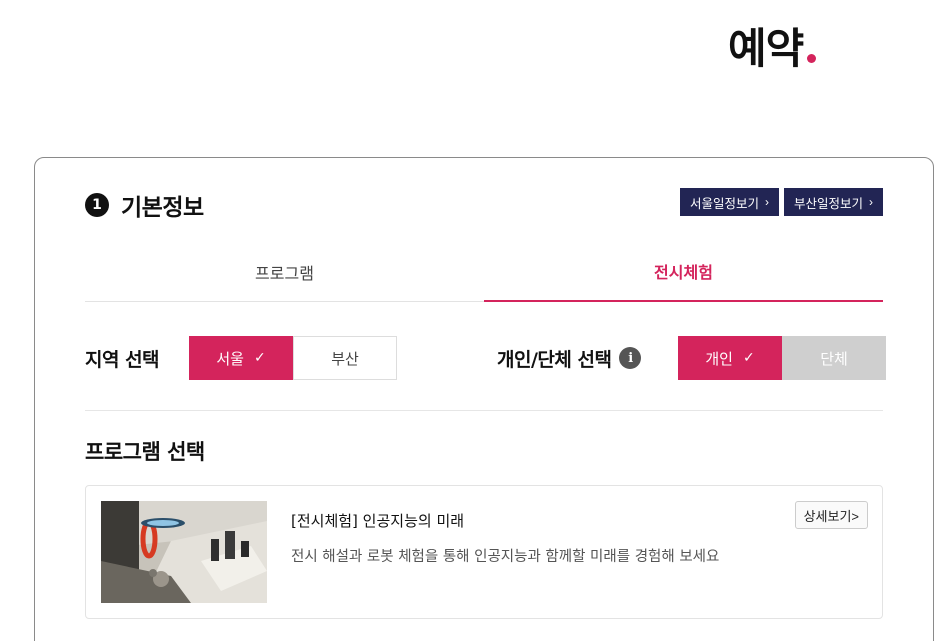 This screenshot has height=641, width=944. Describe the element at coordinates (505, 557) in the screenshot. I see `program-description: 전시 해설과 로봇 체험을 통해 인공지능과 함께할 미래를 경험해 보세요` at that location.